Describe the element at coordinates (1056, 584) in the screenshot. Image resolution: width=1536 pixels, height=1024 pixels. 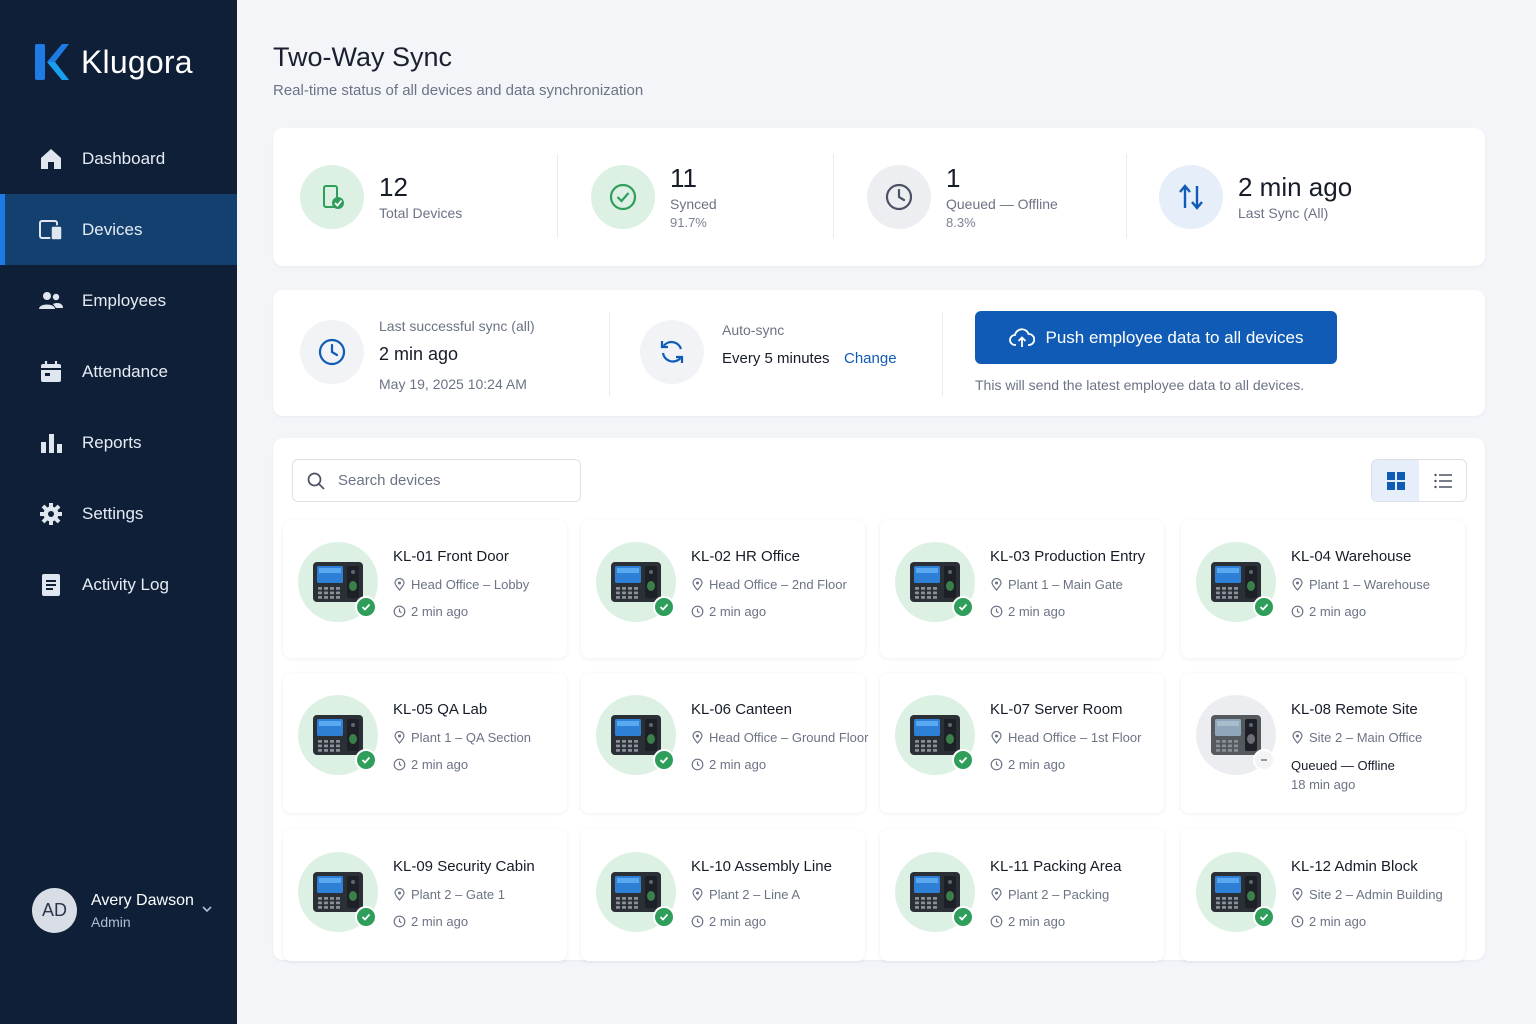
I see `device-location: Plant 1 – Main Gate` at that location.